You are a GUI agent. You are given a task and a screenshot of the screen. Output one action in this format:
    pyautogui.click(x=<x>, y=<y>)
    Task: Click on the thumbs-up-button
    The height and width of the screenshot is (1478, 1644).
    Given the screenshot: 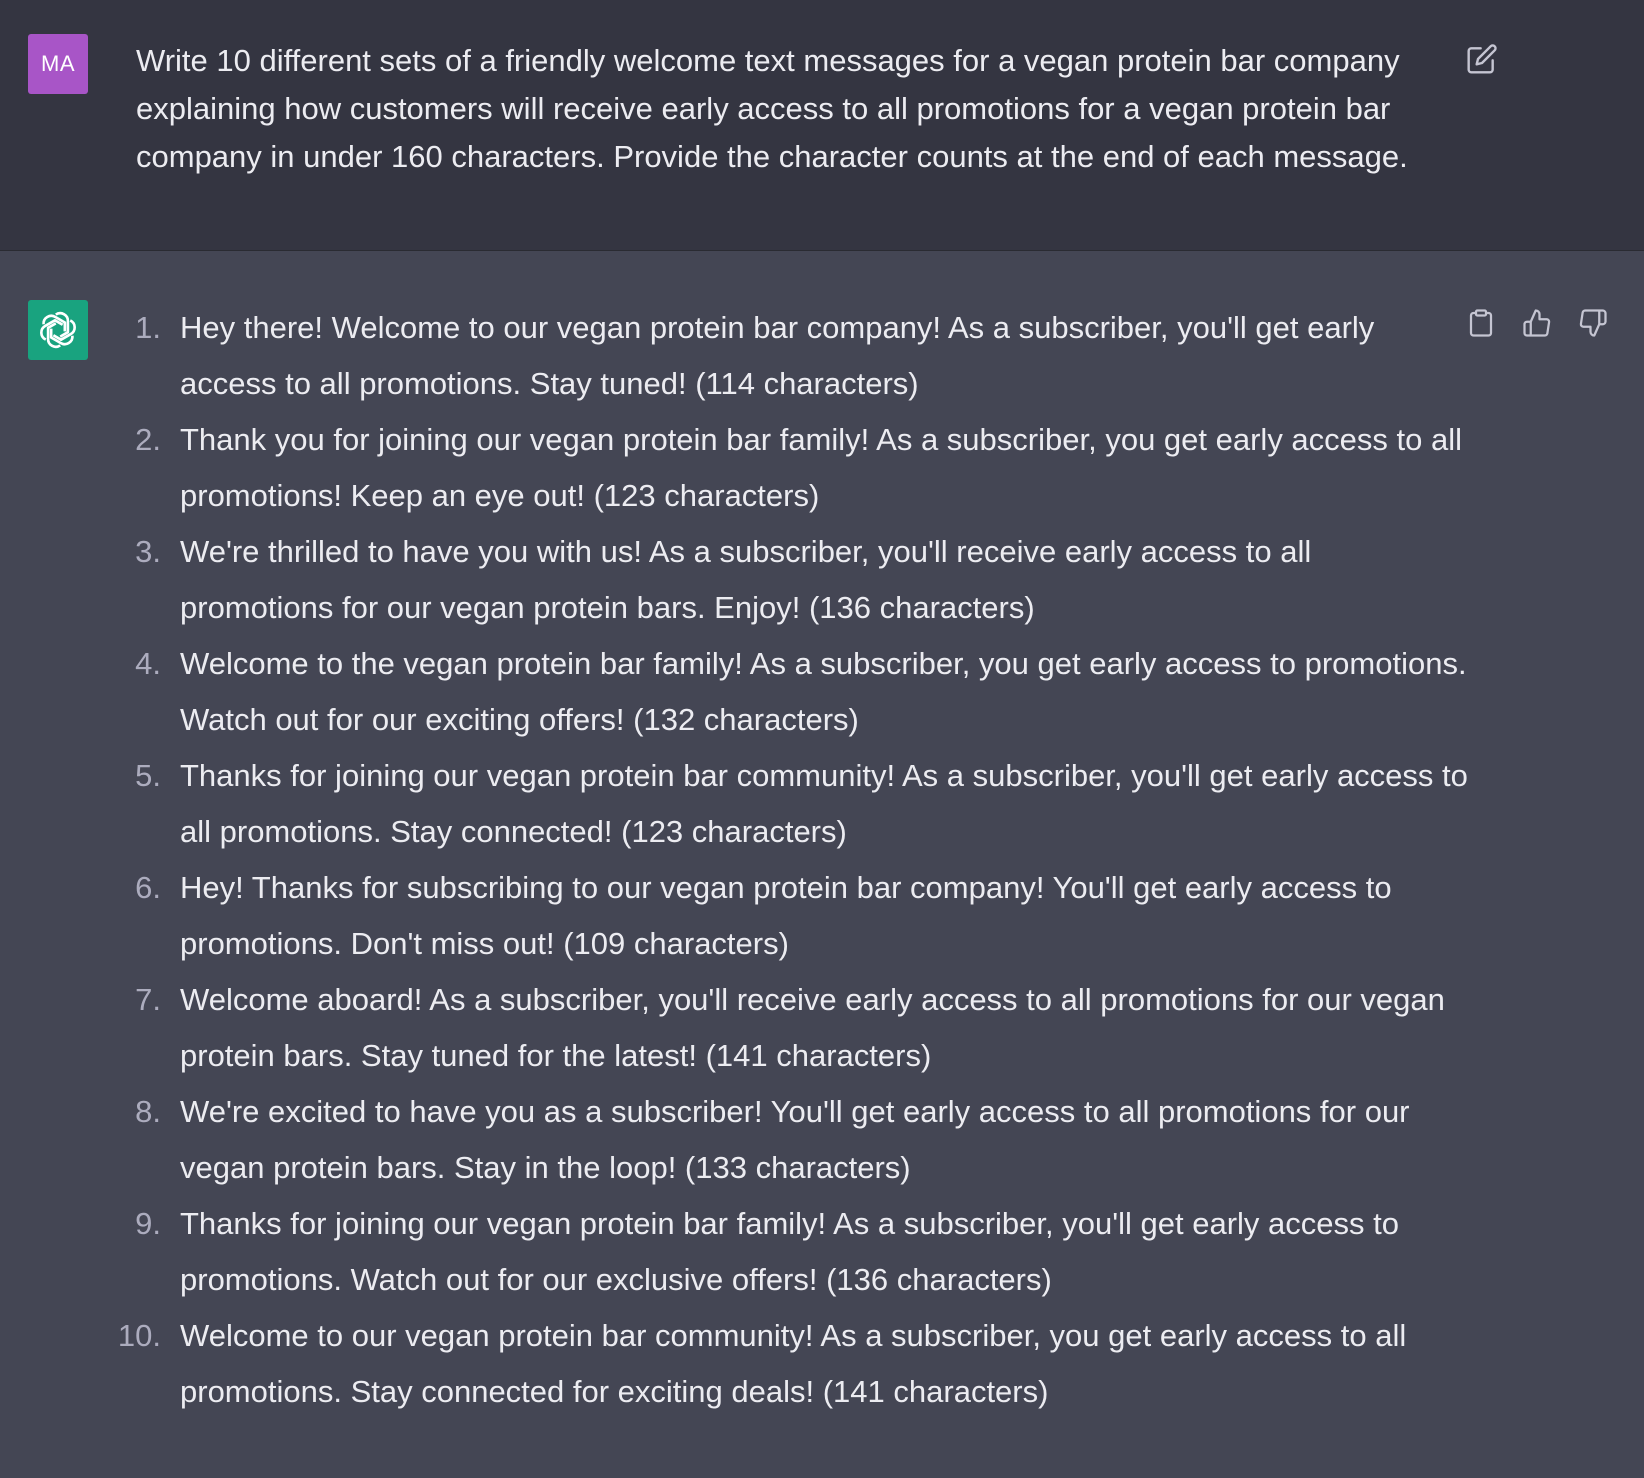 What is the action you would take?
    pyautogui.click(x=1537, y=323)
    